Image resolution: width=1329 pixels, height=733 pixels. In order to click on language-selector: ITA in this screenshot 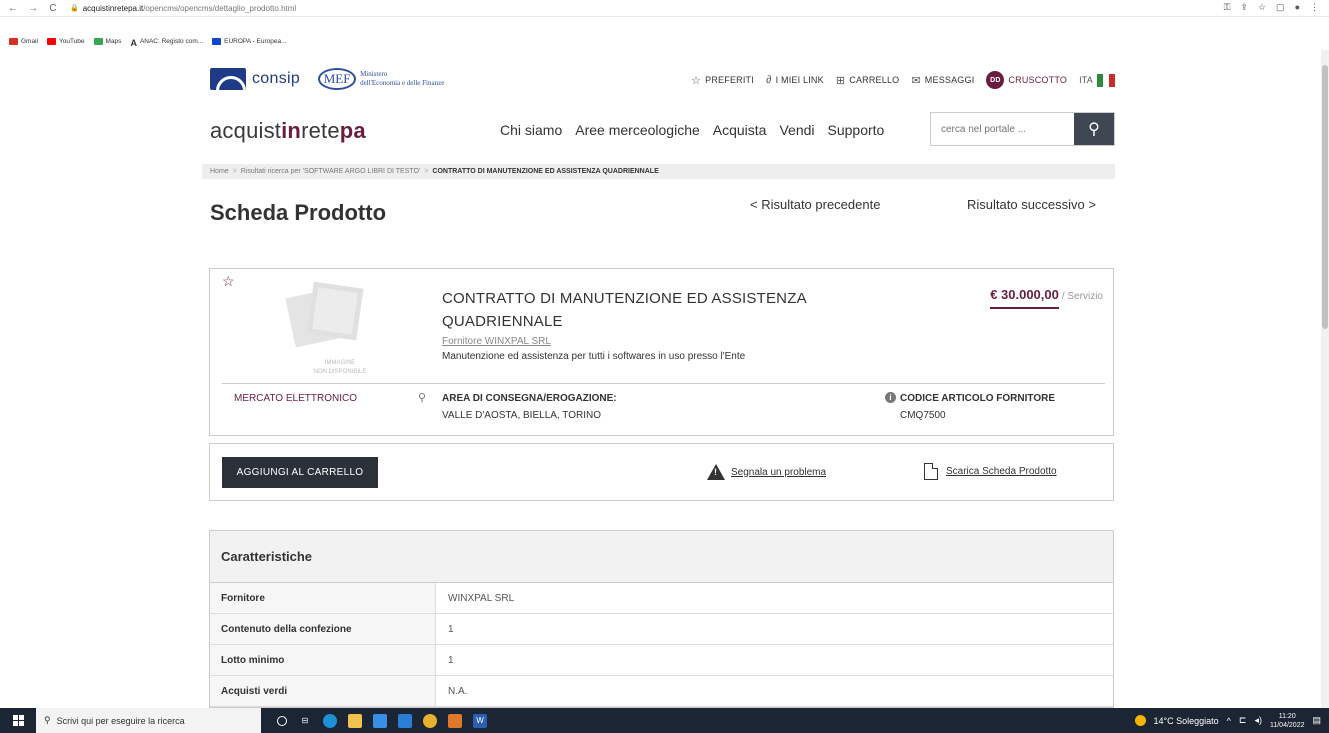, I will do `click(1097, 80)`.